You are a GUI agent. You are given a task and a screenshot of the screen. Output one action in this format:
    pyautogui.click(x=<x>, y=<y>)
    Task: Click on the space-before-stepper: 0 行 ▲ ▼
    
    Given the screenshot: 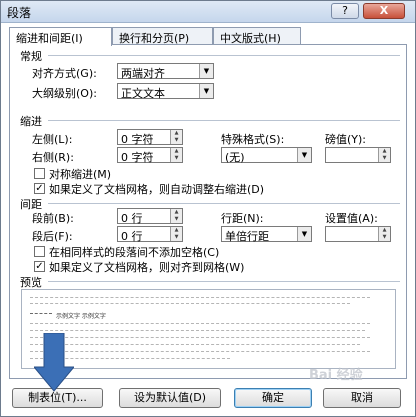 What is the action you would take?
    pyautogui.click(x=150, y=216)
    